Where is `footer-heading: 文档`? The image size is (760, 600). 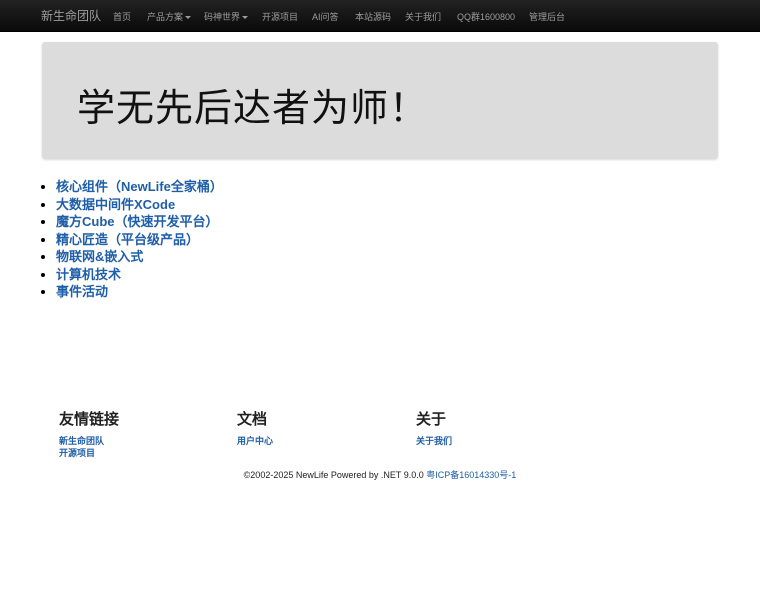
footer-heading: 文档 is located at coordinates (252, 419).